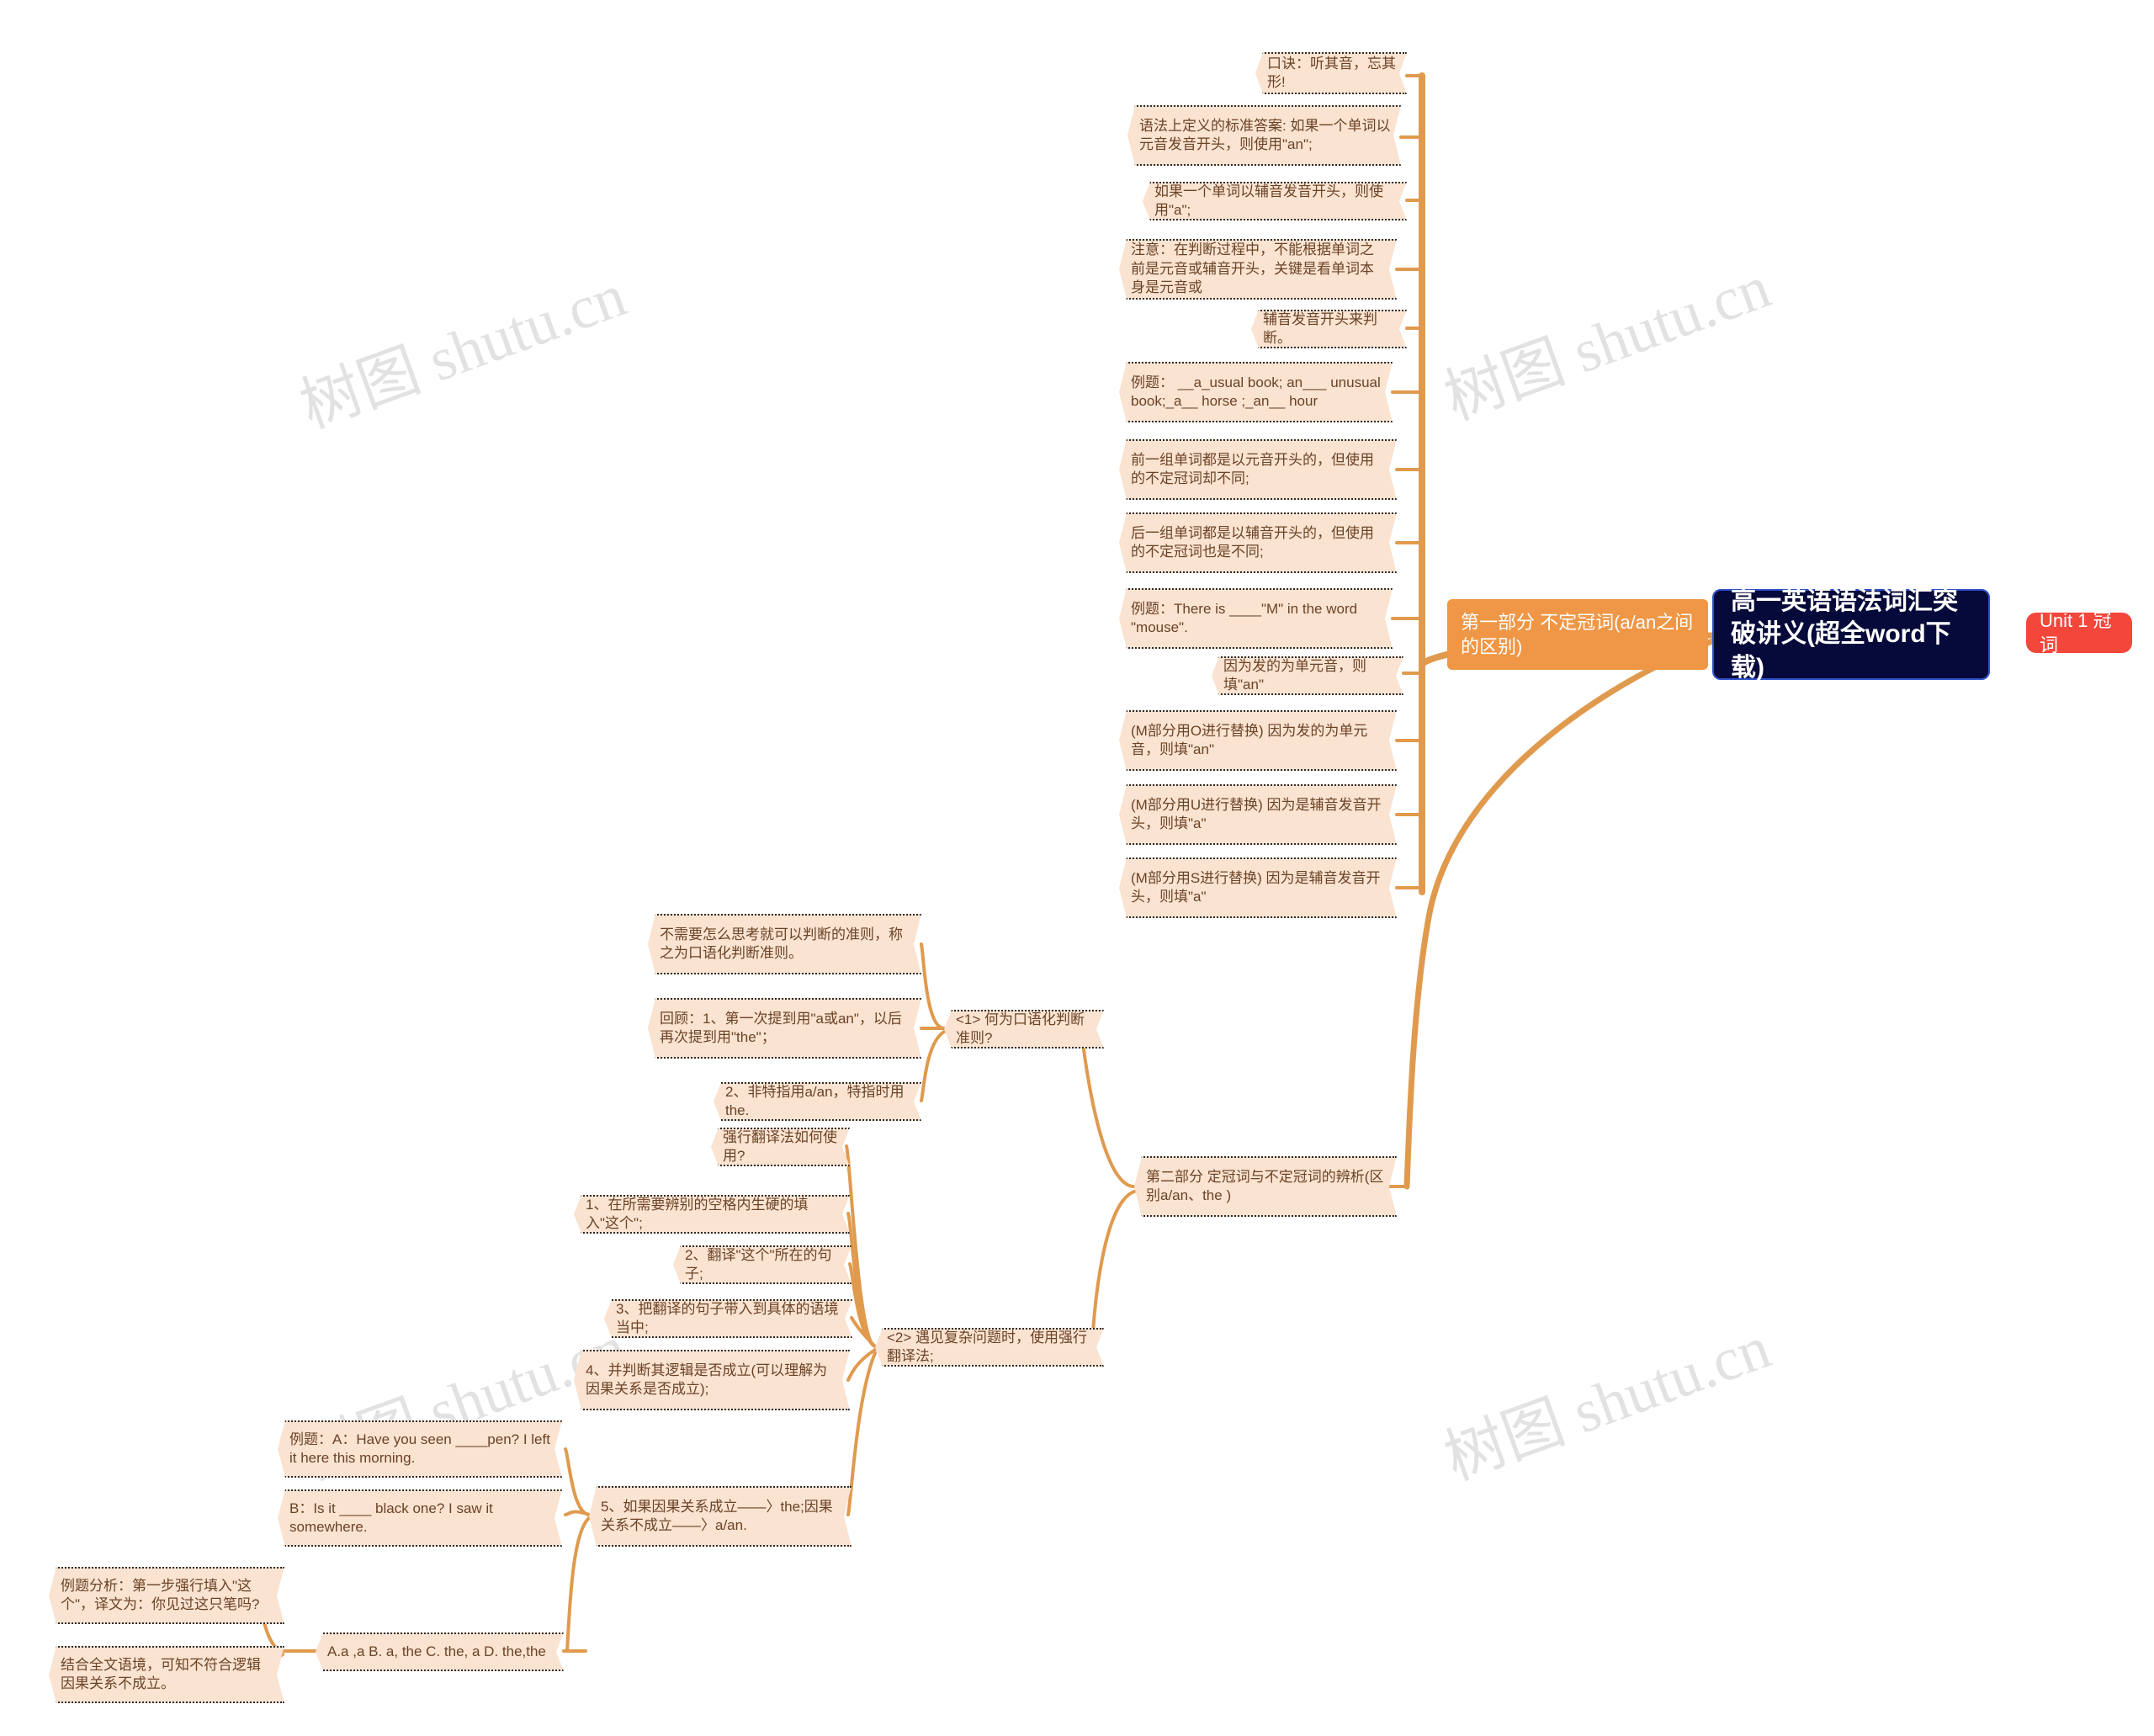 This screenshot has height=1736, width=2154. Describe the element at coordinates (1577, 634) in the screenshot. I see `branch-part1: 第一部分 不定冠词(a/an之间的区别)` at that location.